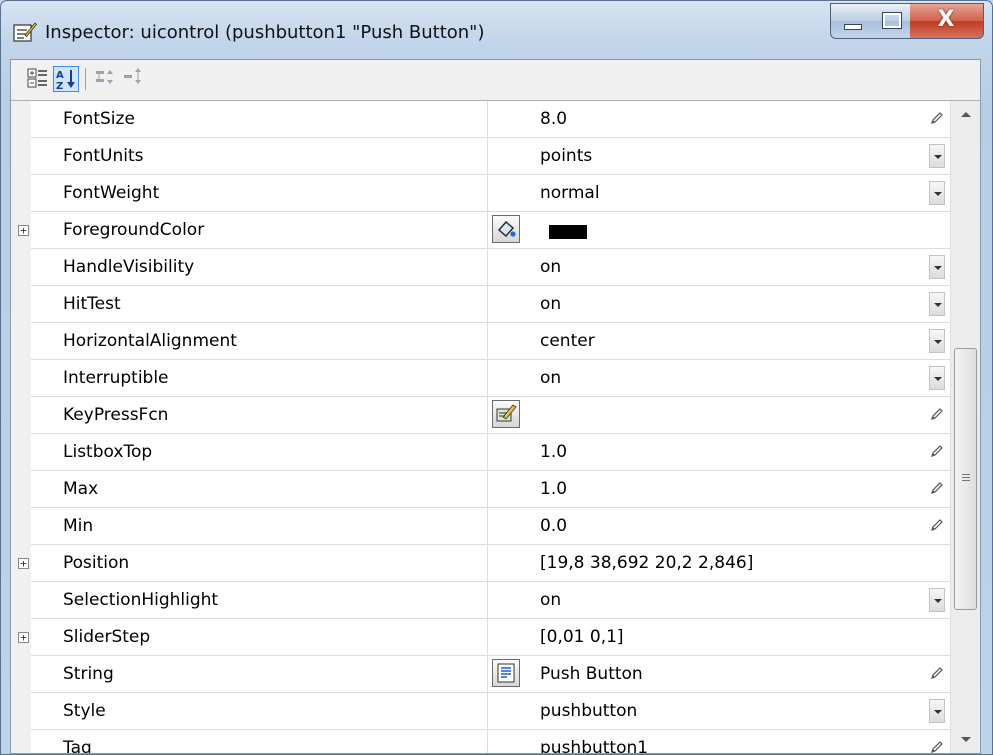  I want to click on property-row-interruptible: Interruptible on, so click(490, 378).